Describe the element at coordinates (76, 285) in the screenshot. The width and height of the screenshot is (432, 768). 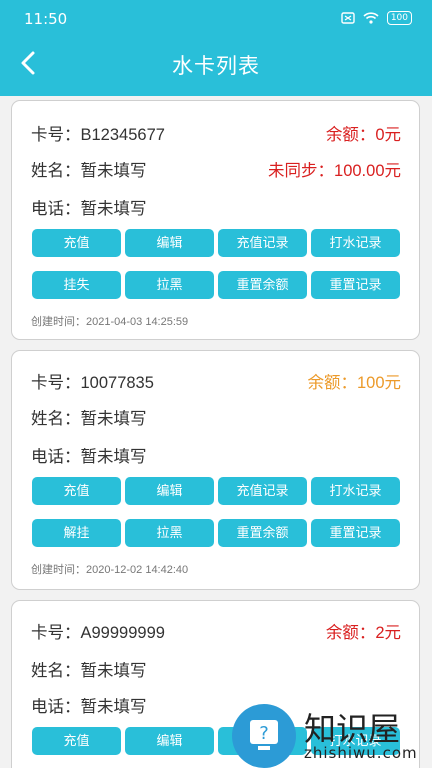
I see `report-loss-button: 挂失` at that location.